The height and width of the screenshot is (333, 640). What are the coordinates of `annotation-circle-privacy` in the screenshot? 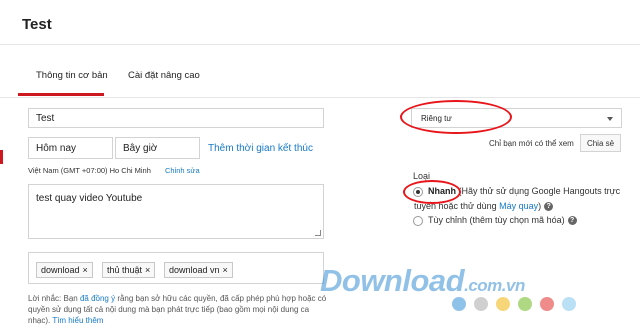 It's located at (456, 117).